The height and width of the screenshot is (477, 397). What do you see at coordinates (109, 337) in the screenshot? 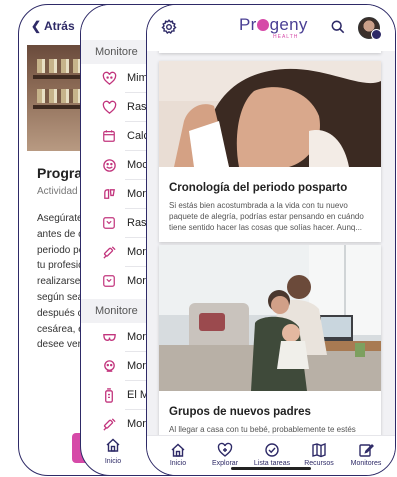
I see `bra-icon` at bounding box center [109, 337].